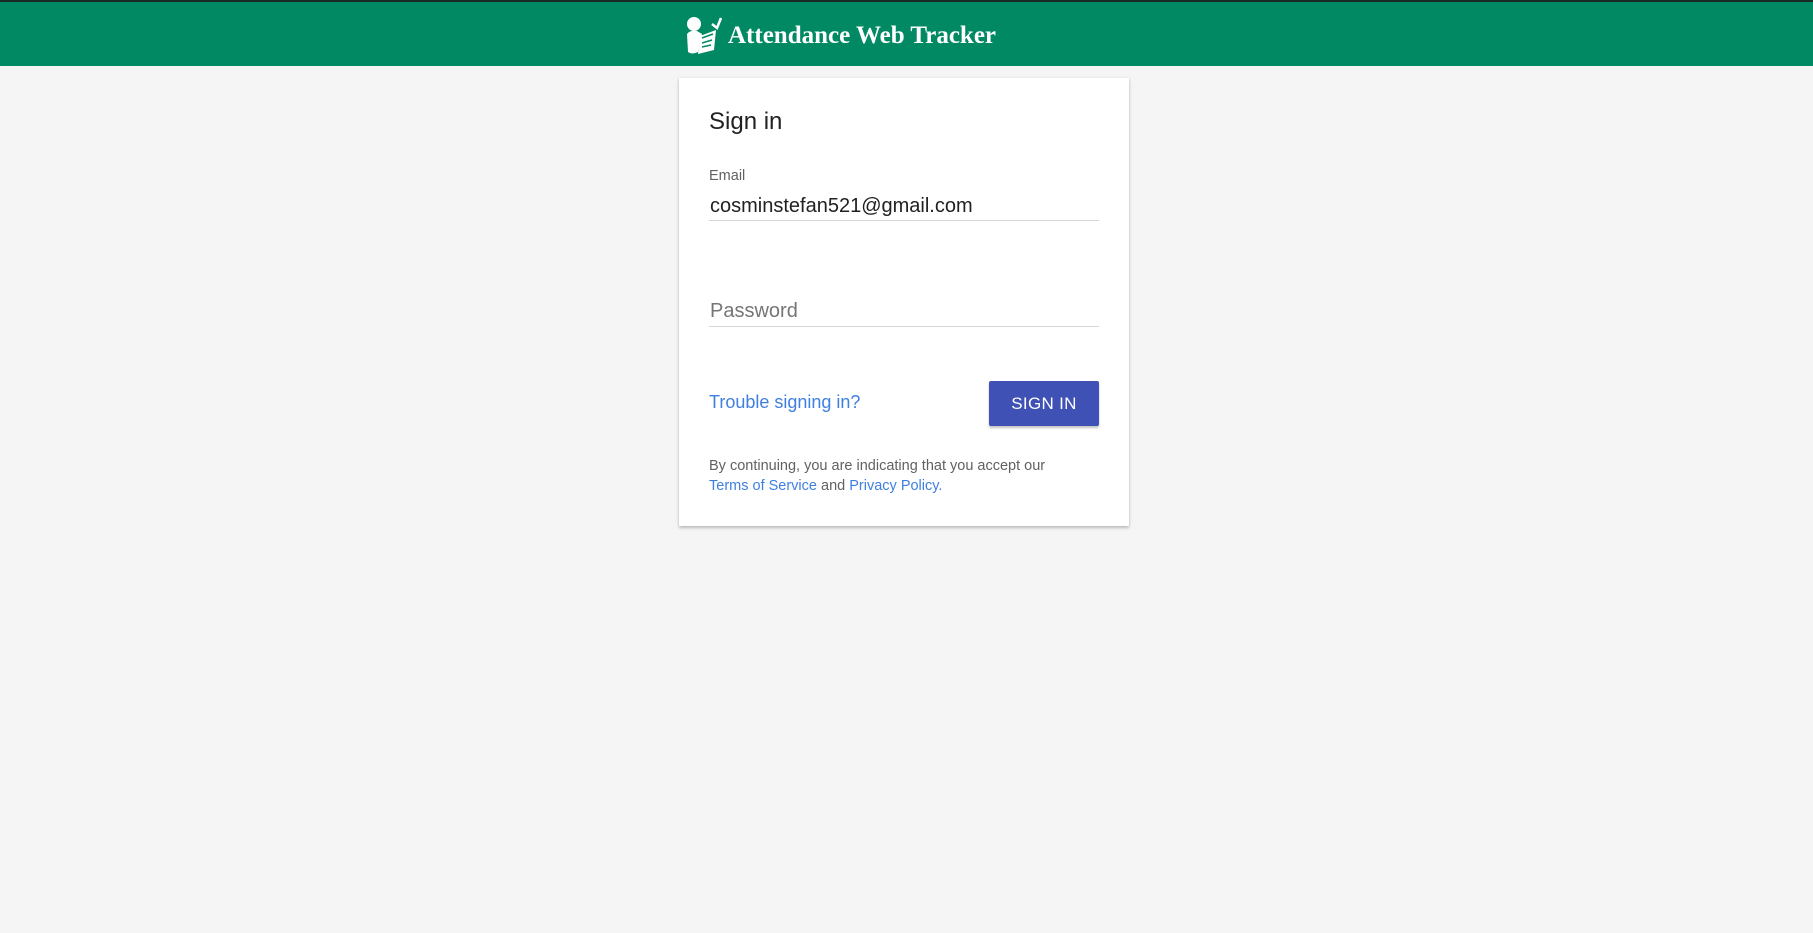  What do you see at coordinates (704, 35) in the screenshot?
I see `attendance-person-checklist-icon` at bounding box center [704, 35].